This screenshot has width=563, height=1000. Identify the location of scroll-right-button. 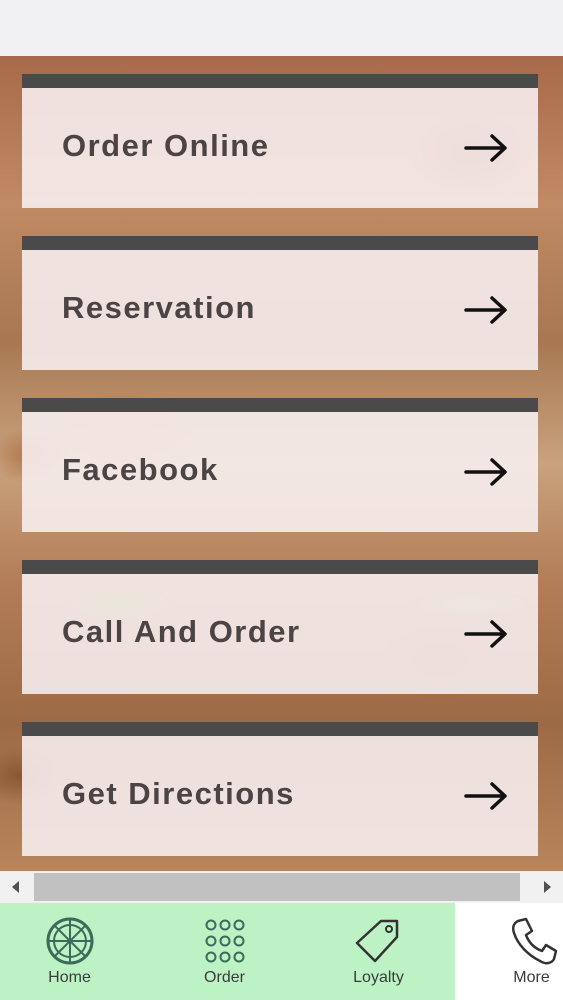
(547, 887).